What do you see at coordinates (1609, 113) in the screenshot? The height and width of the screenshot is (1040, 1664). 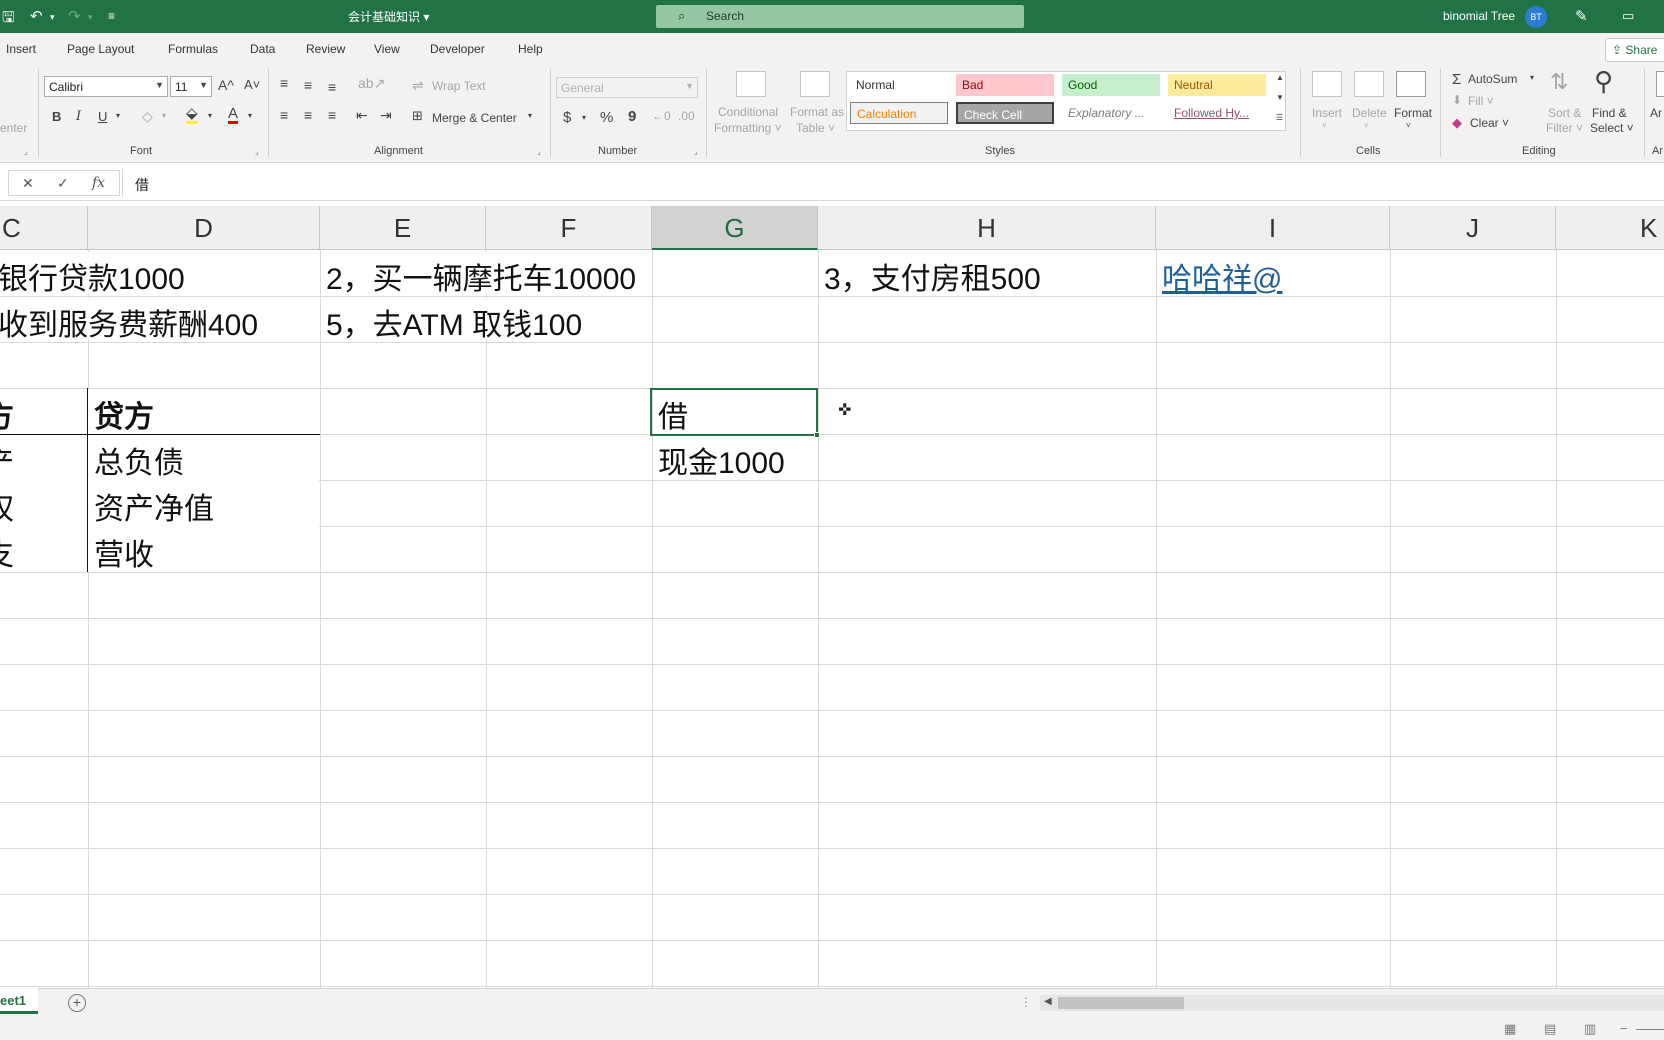 I see `find-select-label-1: Find &` at bounding box center [1609, 113].